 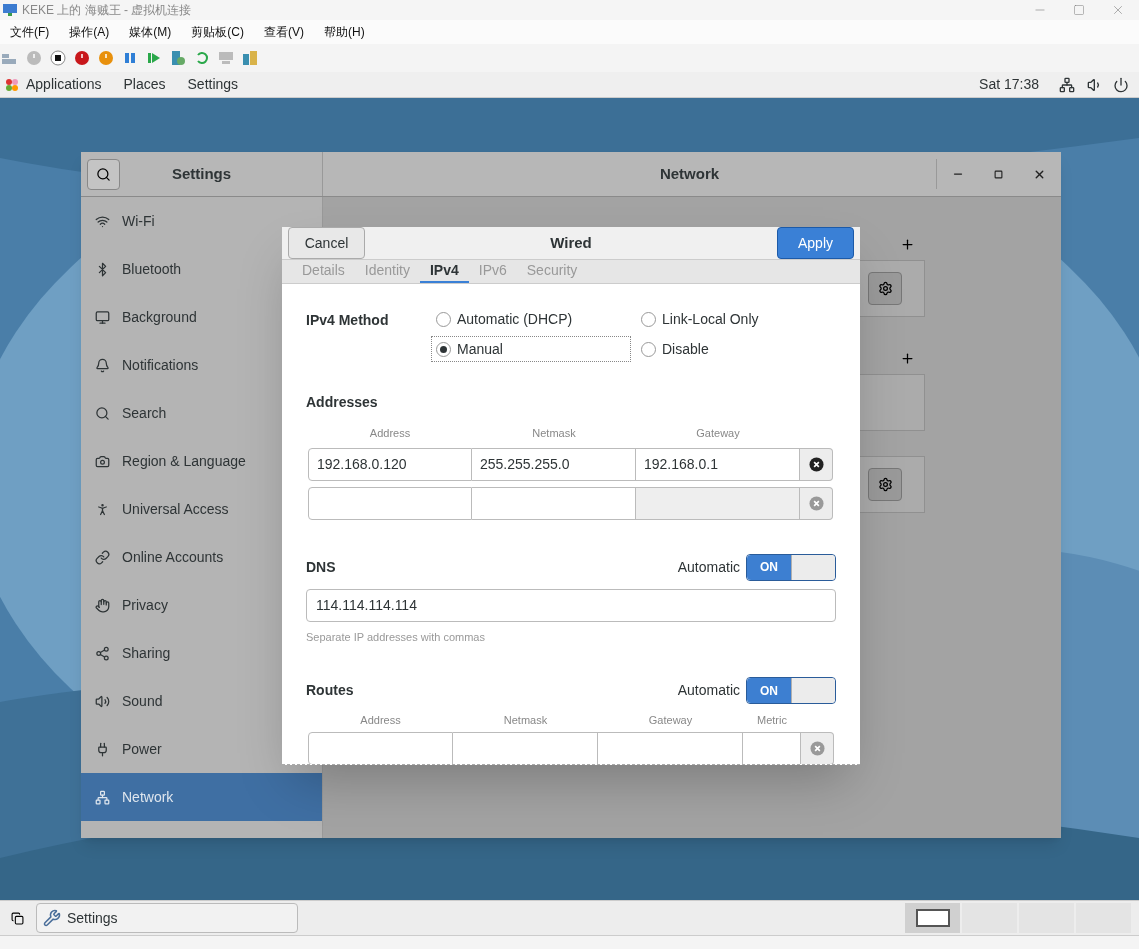 I want to click on pause-icon, so click(x=130, y=58).